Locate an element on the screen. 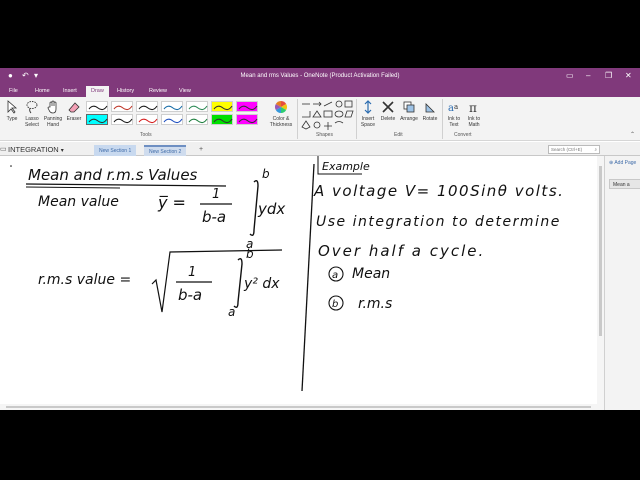 This screenshot has width=640, height=480. eraser-button: Eraser is located at coordinates (74, 111).